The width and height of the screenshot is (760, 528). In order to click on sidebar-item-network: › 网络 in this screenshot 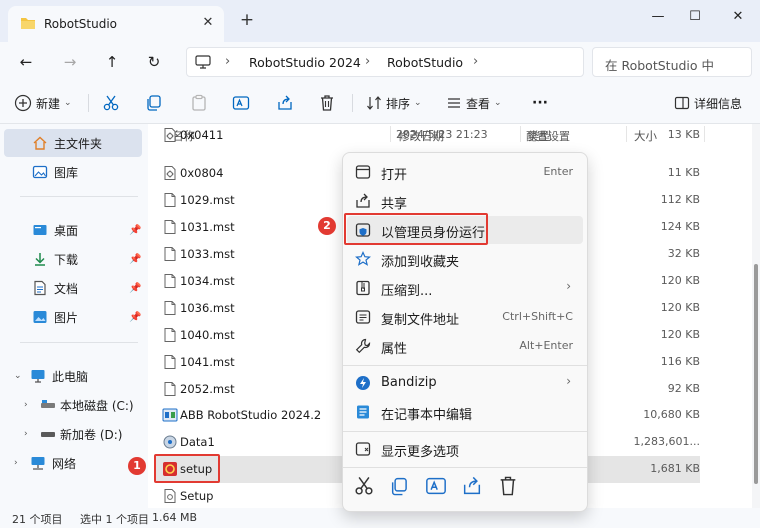, I will do `click(73, 463)`.